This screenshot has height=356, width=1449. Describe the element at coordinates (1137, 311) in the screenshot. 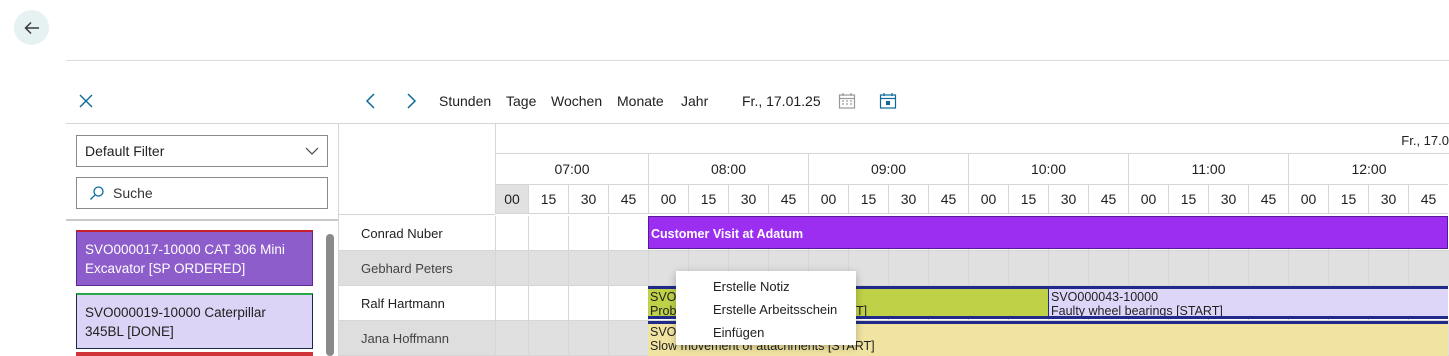

I see `appointment-subtitle: Faulty wheel bearings [START]` at that location.